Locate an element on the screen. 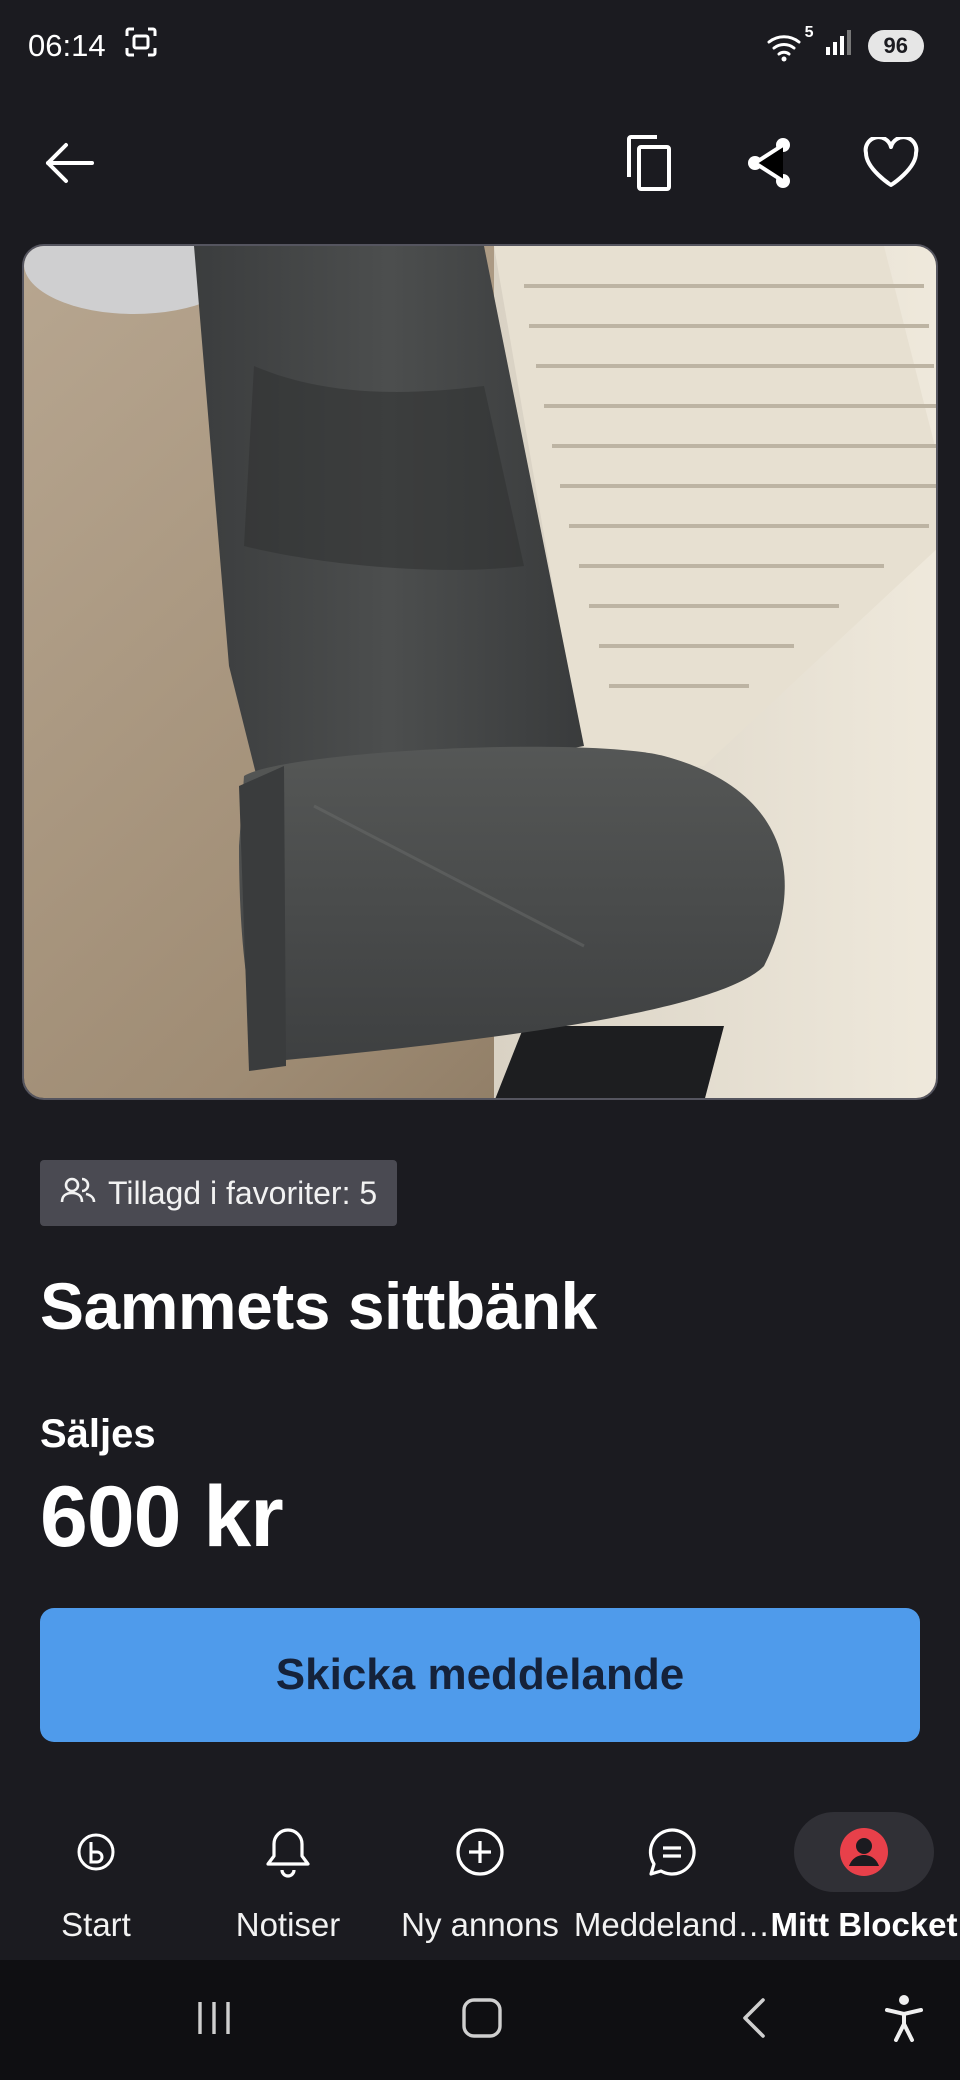  share-button is located at coordinates (769, 165).